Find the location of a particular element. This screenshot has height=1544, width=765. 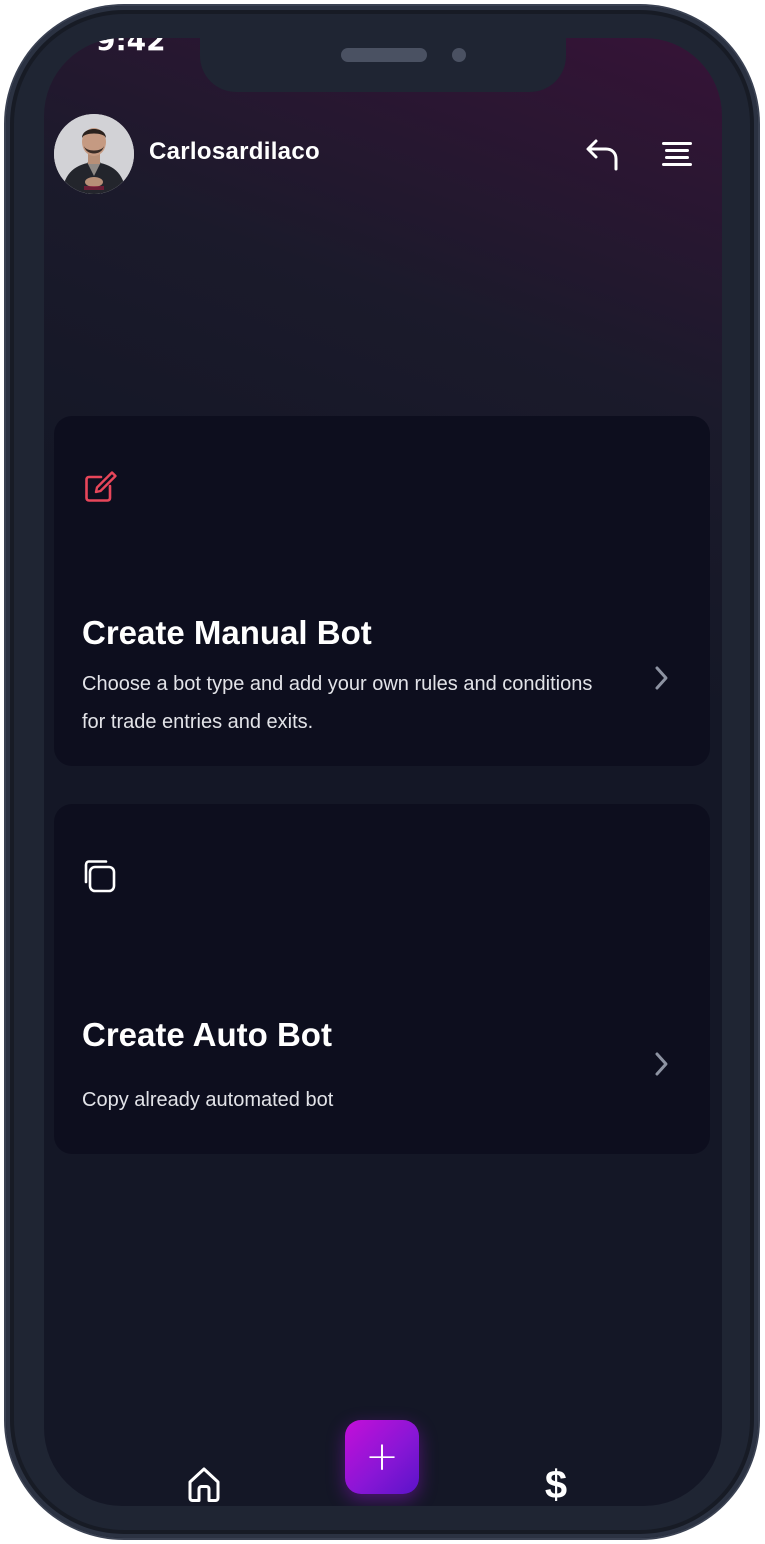

notch is located at coordinates (383, 65).